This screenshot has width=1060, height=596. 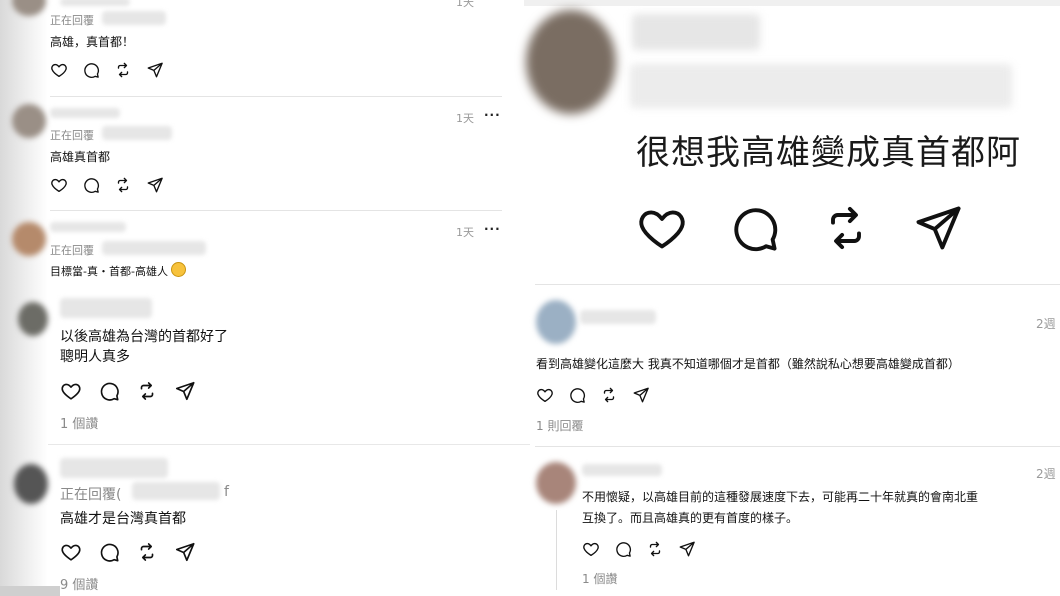 What do you see at coordinates (226, 492) in the screenshot?
I see `reply-suffix: f` at bounding box center [226, 492].